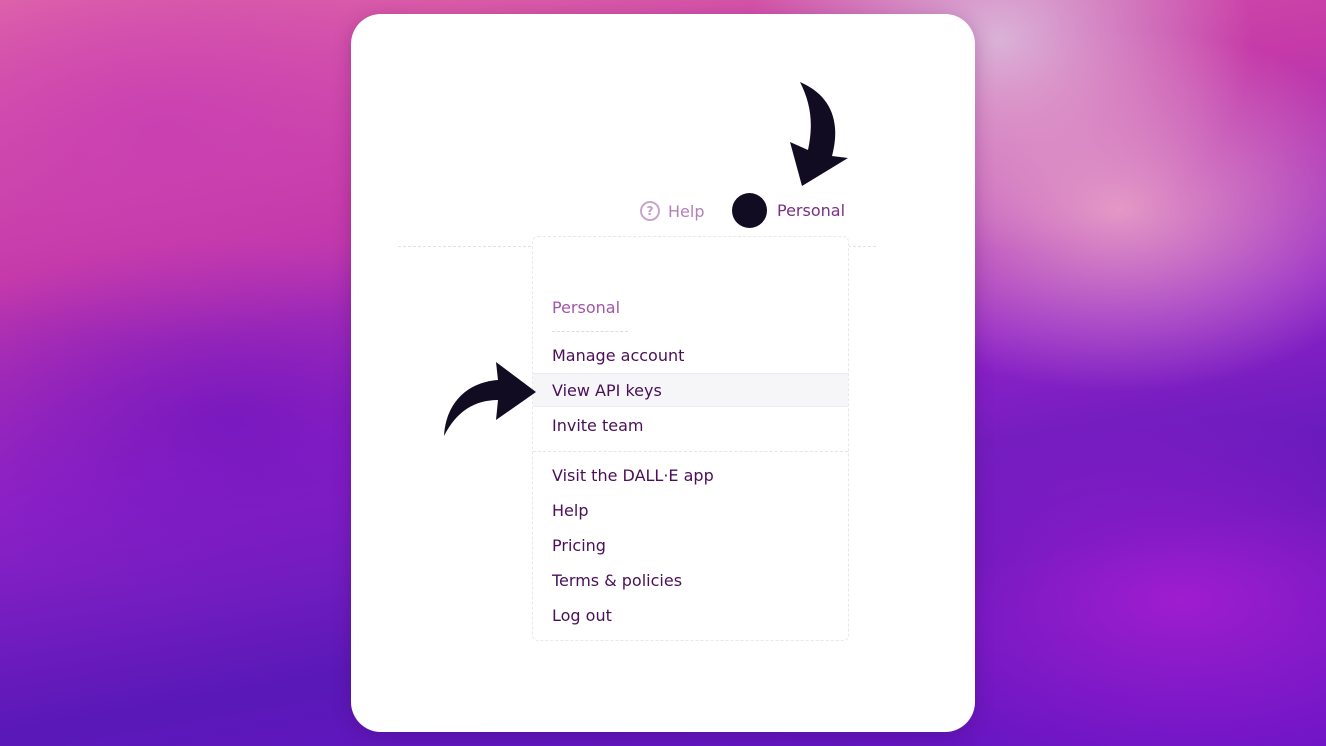  I want to click on menu-header-divider, so click(590, 331).